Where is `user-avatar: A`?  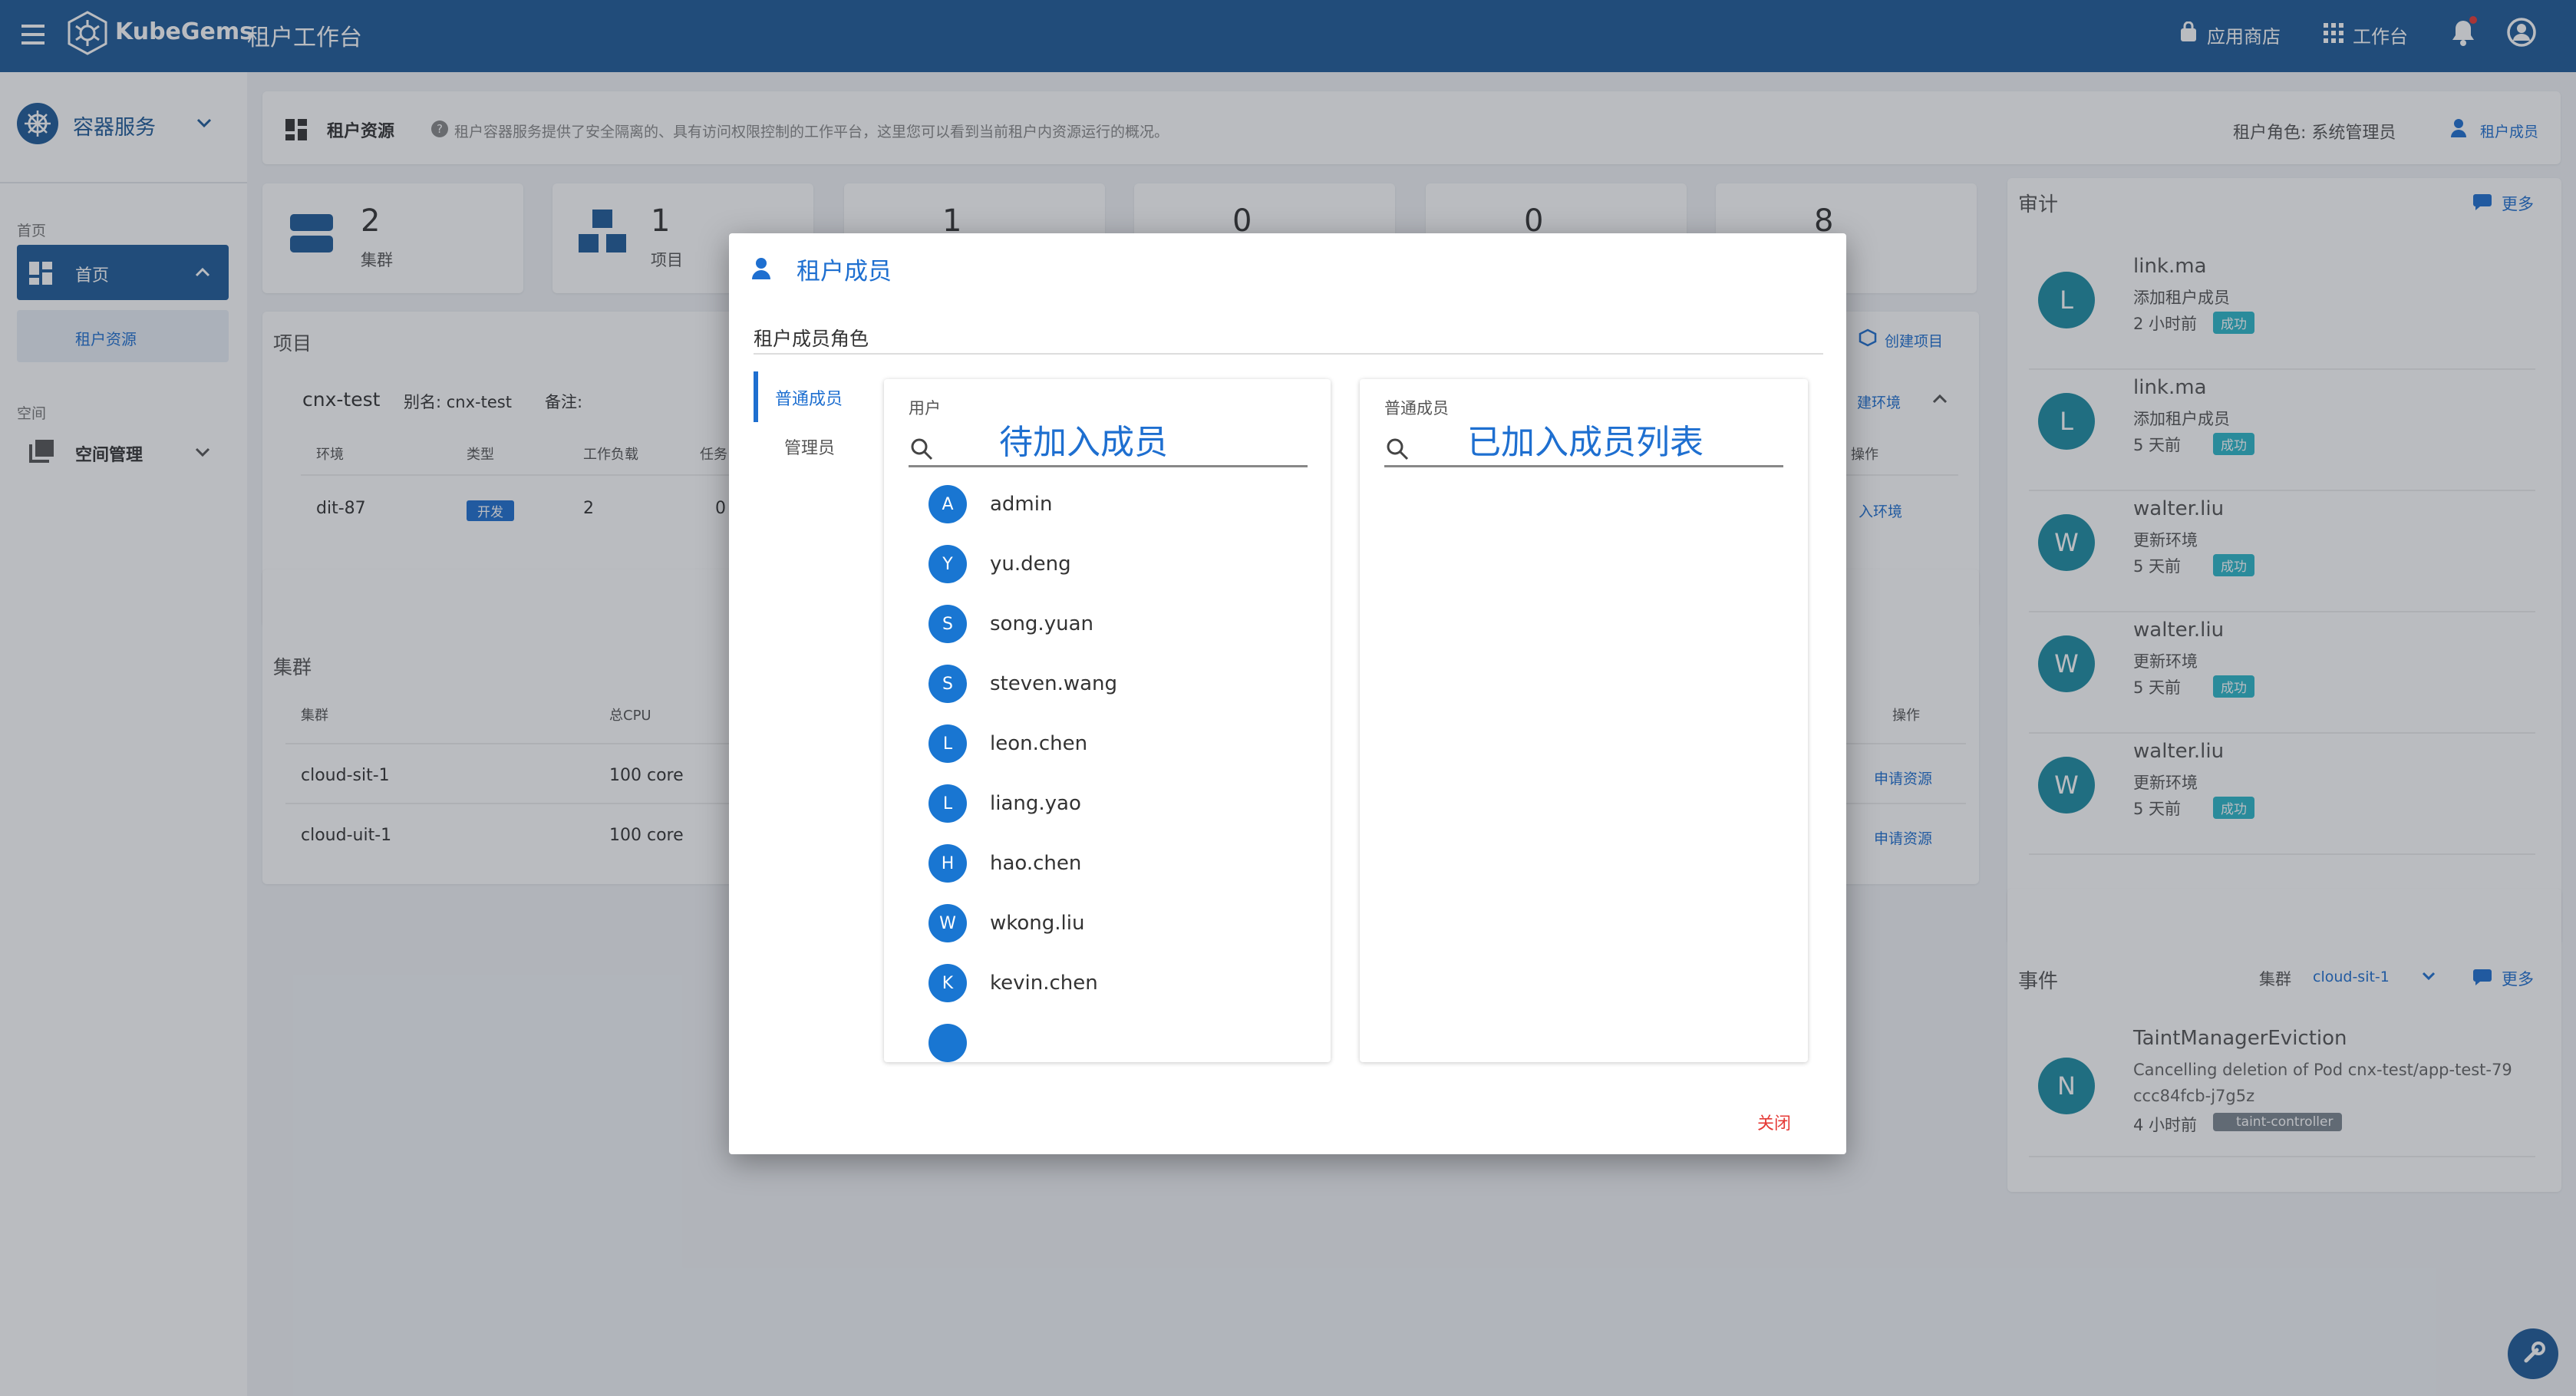
user-avatar: A is located at coordinates (947, 504).